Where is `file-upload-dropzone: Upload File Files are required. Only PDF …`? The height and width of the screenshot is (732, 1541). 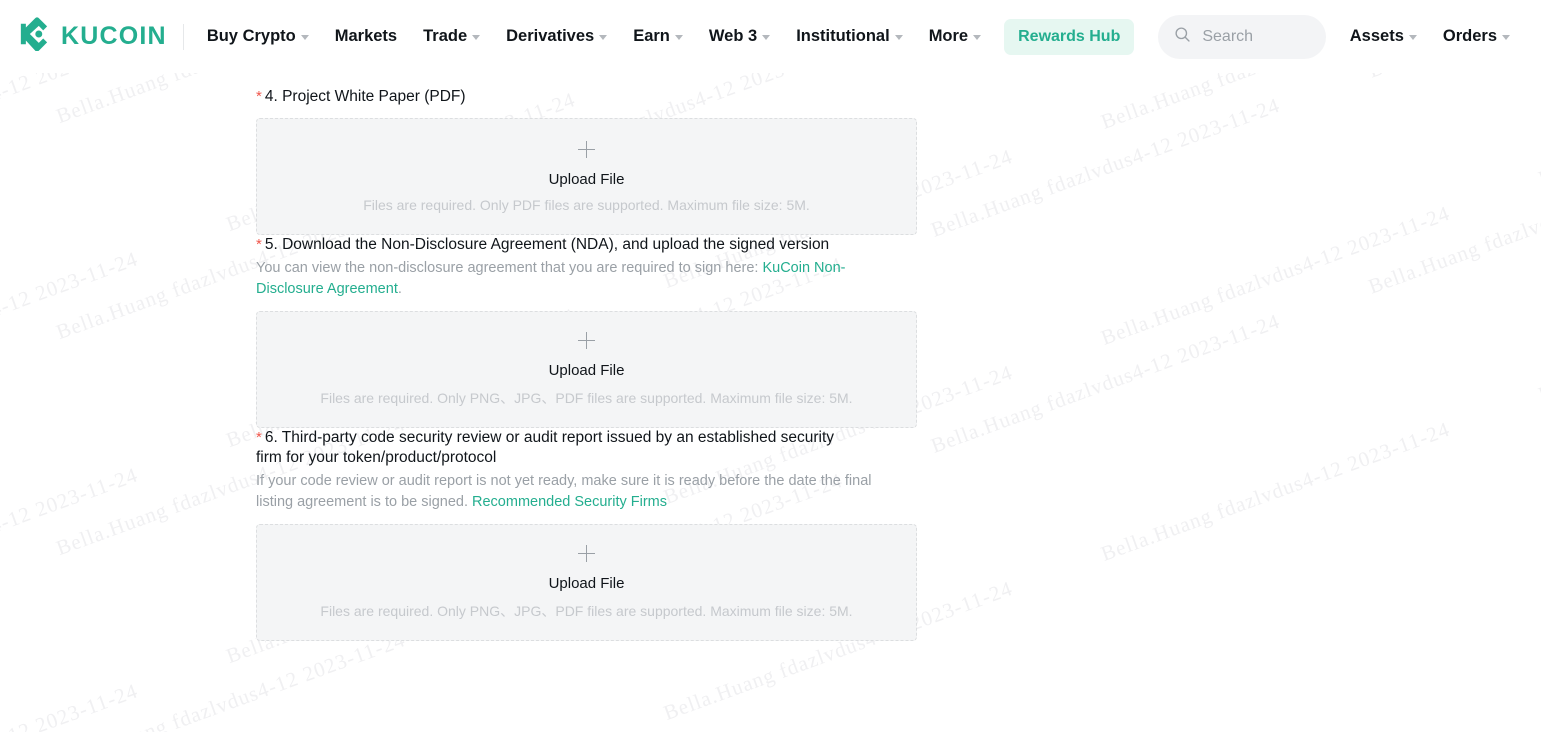 file-upload-dropzone: Upload File Files are required. Only PDF … is located at coordinates (586, 176).